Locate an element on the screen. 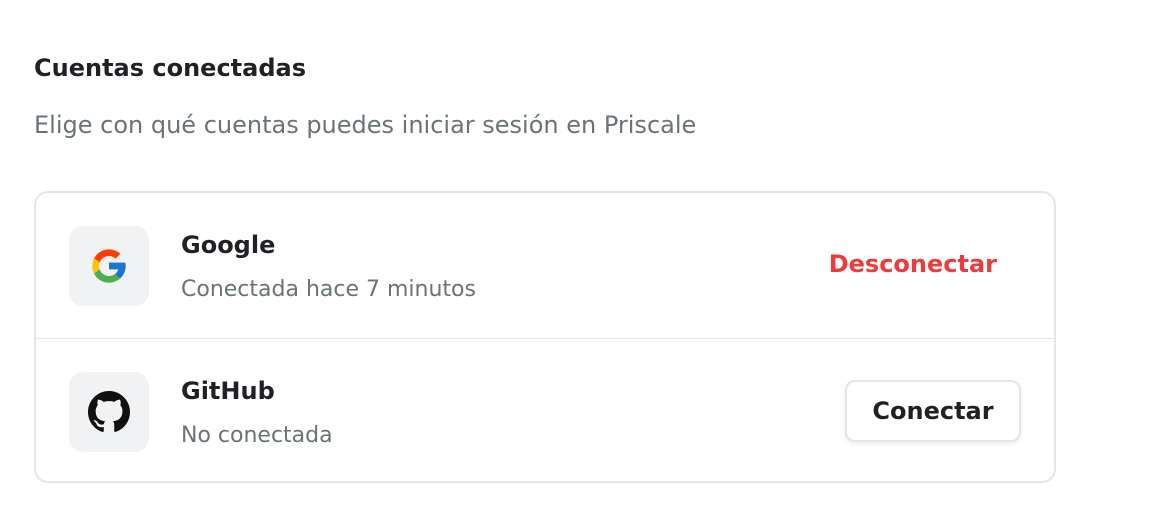  connect-github-button: Conectar is located at coordinates (933, 411).